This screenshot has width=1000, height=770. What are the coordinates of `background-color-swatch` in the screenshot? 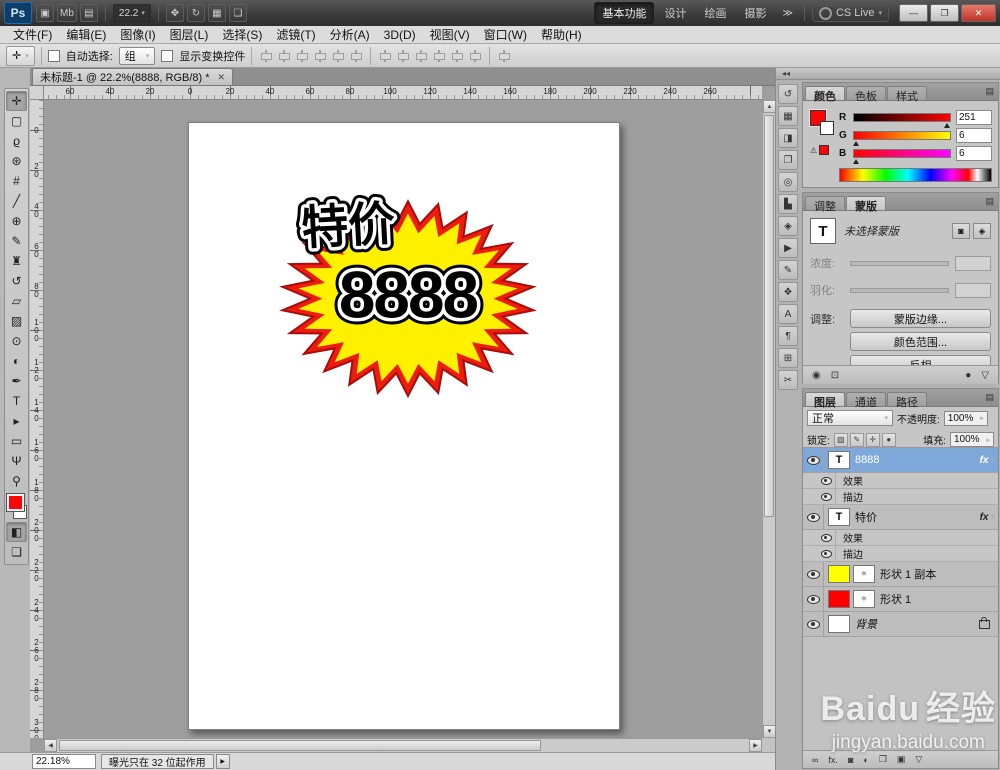 It's located at (827, 128).